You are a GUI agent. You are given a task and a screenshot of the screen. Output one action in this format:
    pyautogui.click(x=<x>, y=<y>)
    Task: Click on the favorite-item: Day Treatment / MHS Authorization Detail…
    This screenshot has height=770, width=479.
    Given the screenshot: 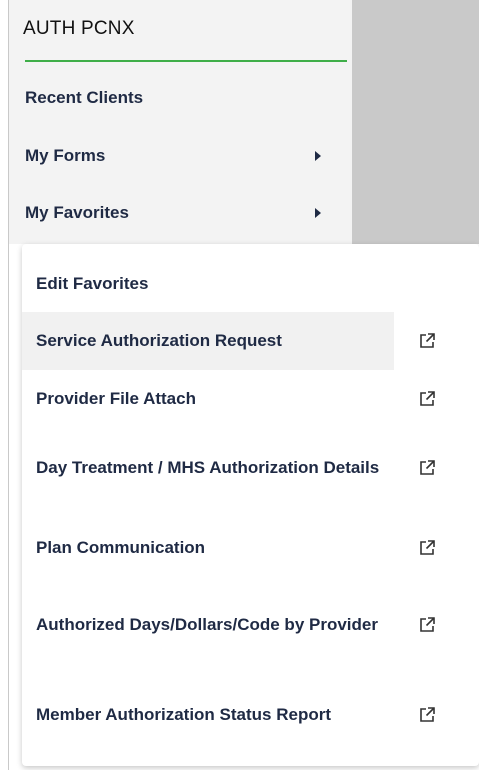 What is the action you would take?
    pyautogui.click(x=250, y=468)
    